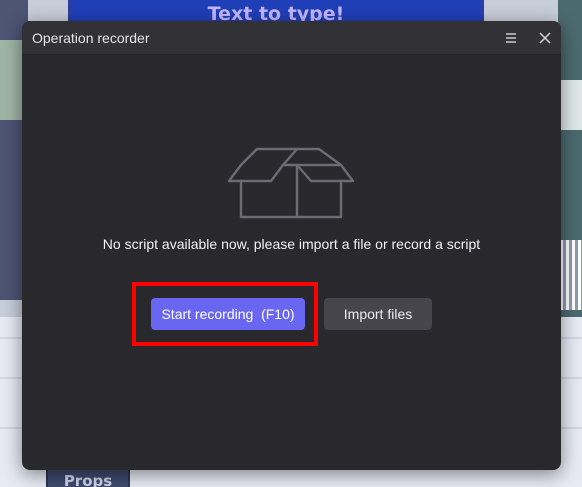 The width and height of the screenshot is (582, 487). I want to click on action-buttons: Start recording (F10) Import files, so click(291, 314).